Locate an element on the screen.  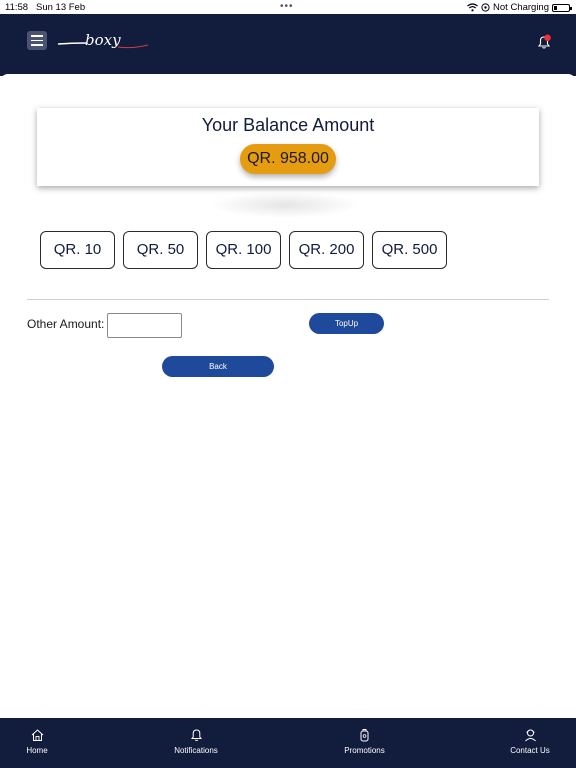
balance-title: Your Balance Amount is located at coordinates (288, 125).